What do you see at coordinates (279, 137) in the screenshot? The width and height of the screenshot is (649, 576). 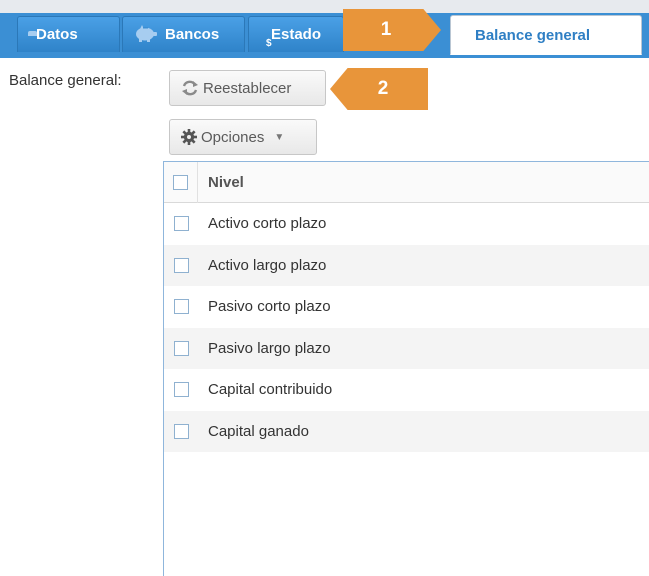 I see `chevron-down-icon: ▼` at bounding box center [279, 137].